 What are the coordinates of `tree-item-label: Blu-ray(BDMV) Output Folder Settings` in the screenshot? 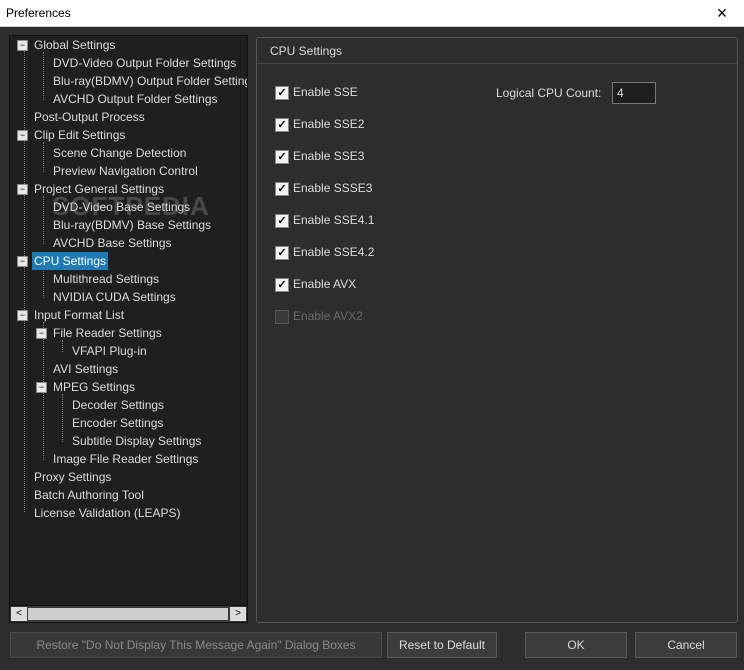 It's located at (150, 81).